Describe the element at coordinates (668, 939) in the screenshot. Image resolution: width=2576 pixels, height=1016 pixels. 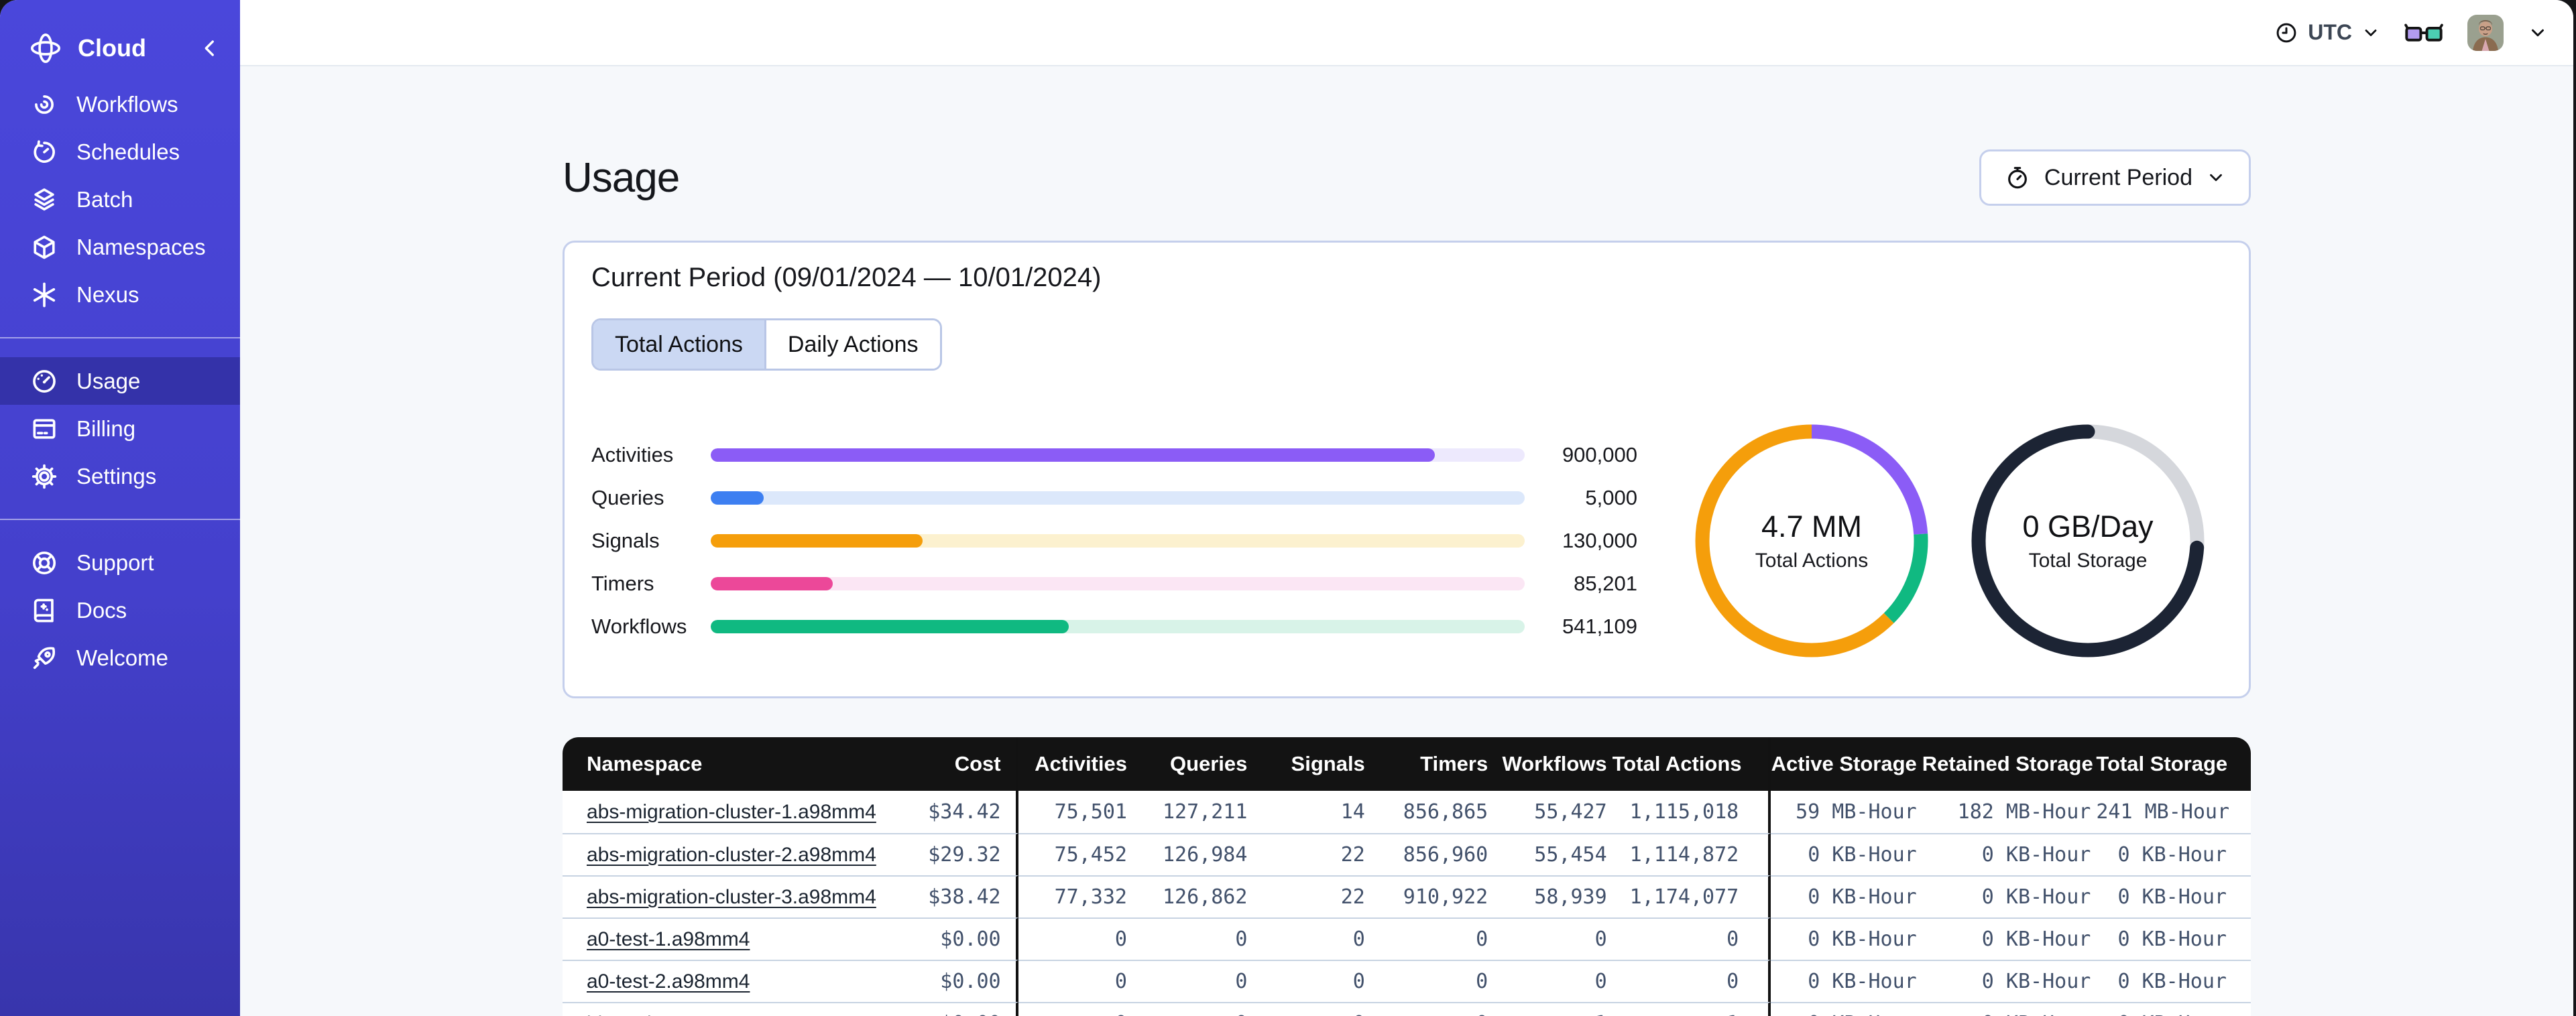
I see `namespace-link: a0-test-1.a98mm4` at that location.